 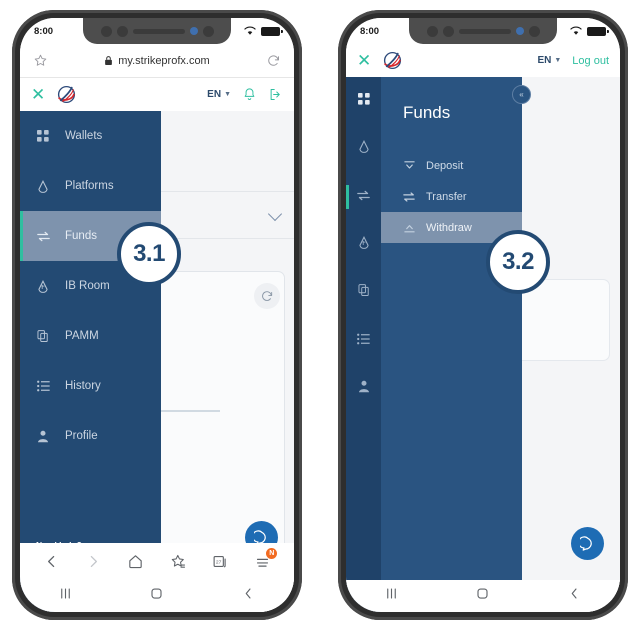 What do you see at coordinates (43, 436) in the screenshot?
I see `person-icon` at bounding box center [43, 436].